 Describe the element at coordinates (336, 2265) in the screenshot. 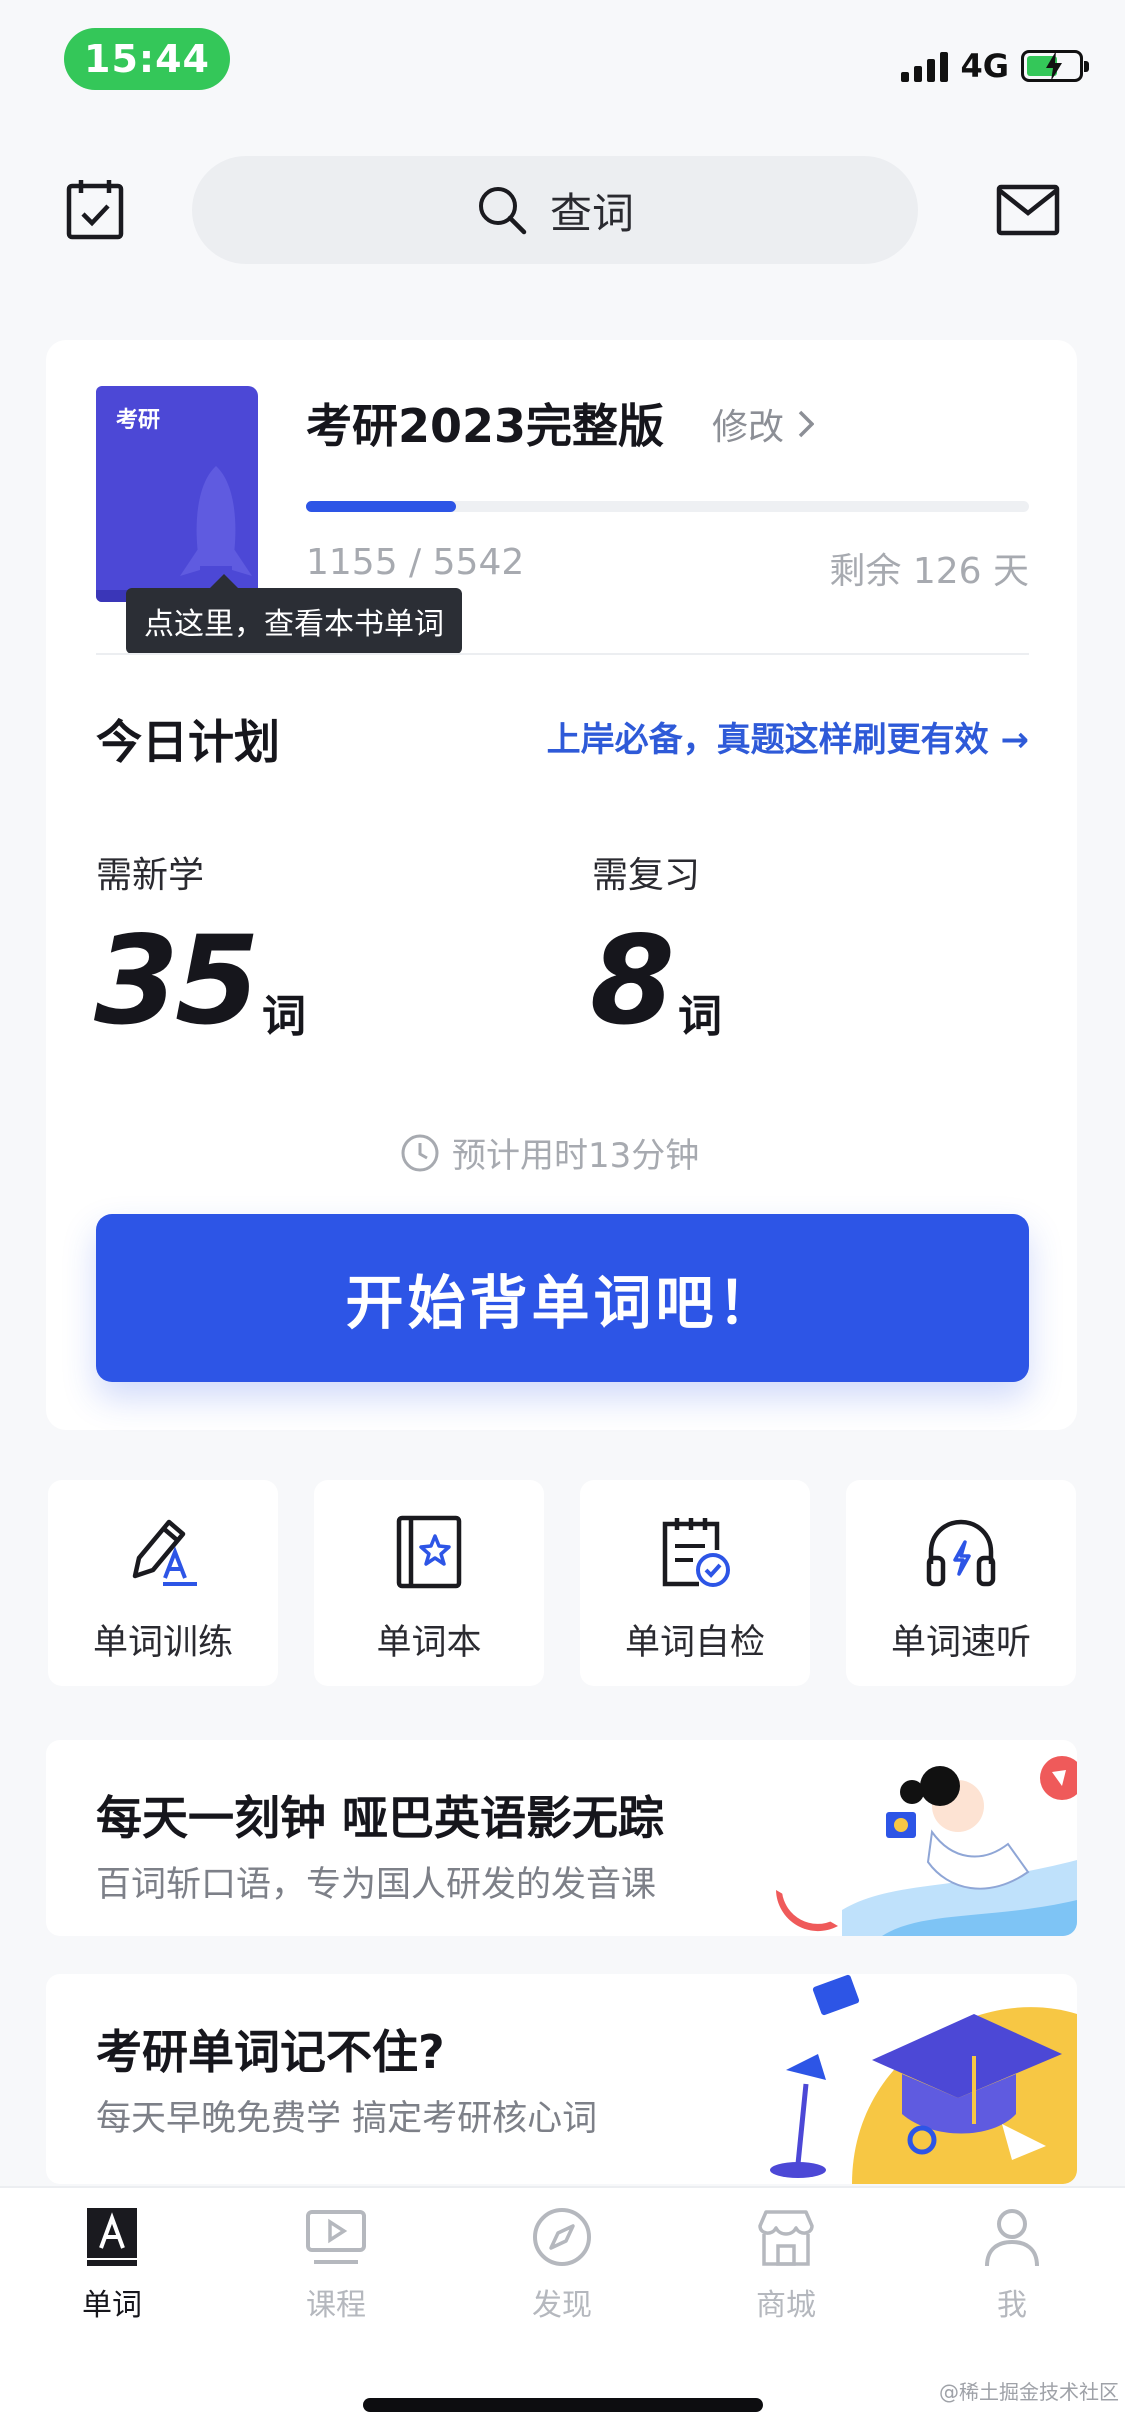

I see `tab-courses: 课程` at that location.